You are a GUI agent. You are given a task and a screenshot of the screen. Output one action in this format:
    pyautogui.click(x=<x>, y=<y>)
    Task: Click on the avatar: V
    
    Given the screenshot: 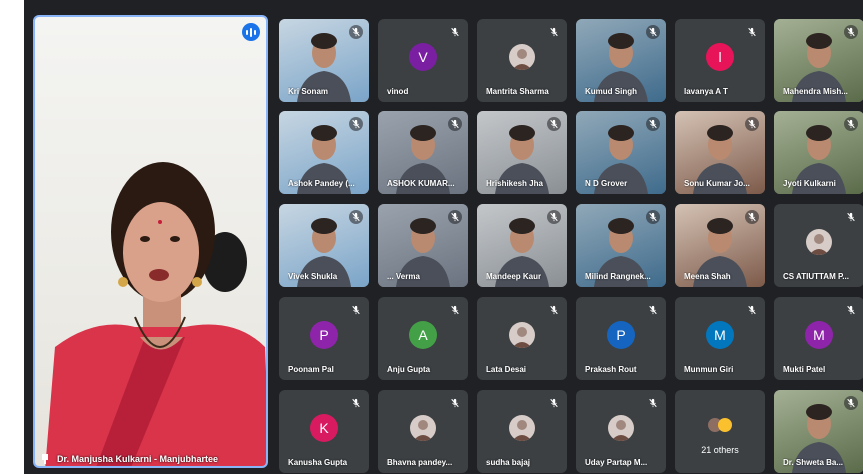 What is the action you would take?
    pyautogui.click(x=423, y=56)
    